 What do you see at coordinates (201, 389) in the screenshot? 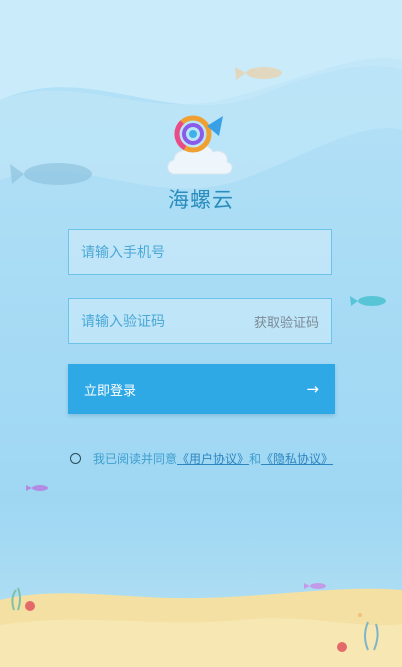
I see `login-button: 立即登录 →` at bounding box center [201, 389].